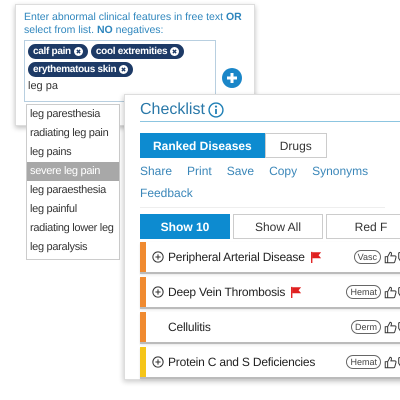 This screenshot has width=400, height=400. Describe the element at coordinates (81, 69) in the screenshot. I see `symptom-tag: erythematous skin` at that location.